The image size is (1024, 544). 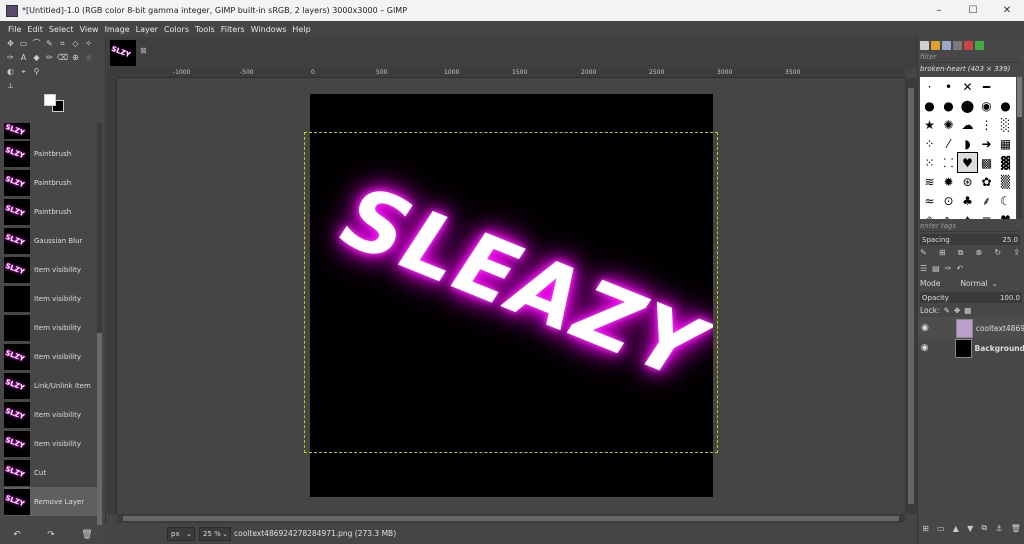 I want to click on brush-sponge: ▩, so click(x=986, y=162).